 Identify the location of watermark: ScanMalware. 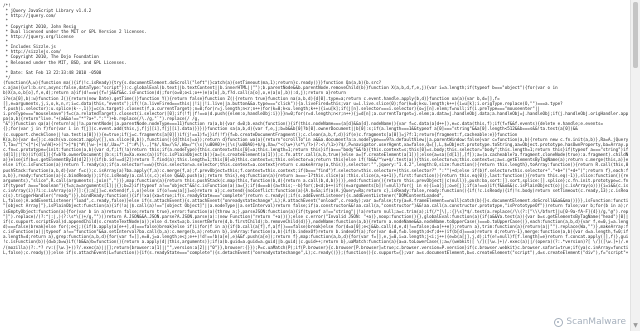
(590, 322).